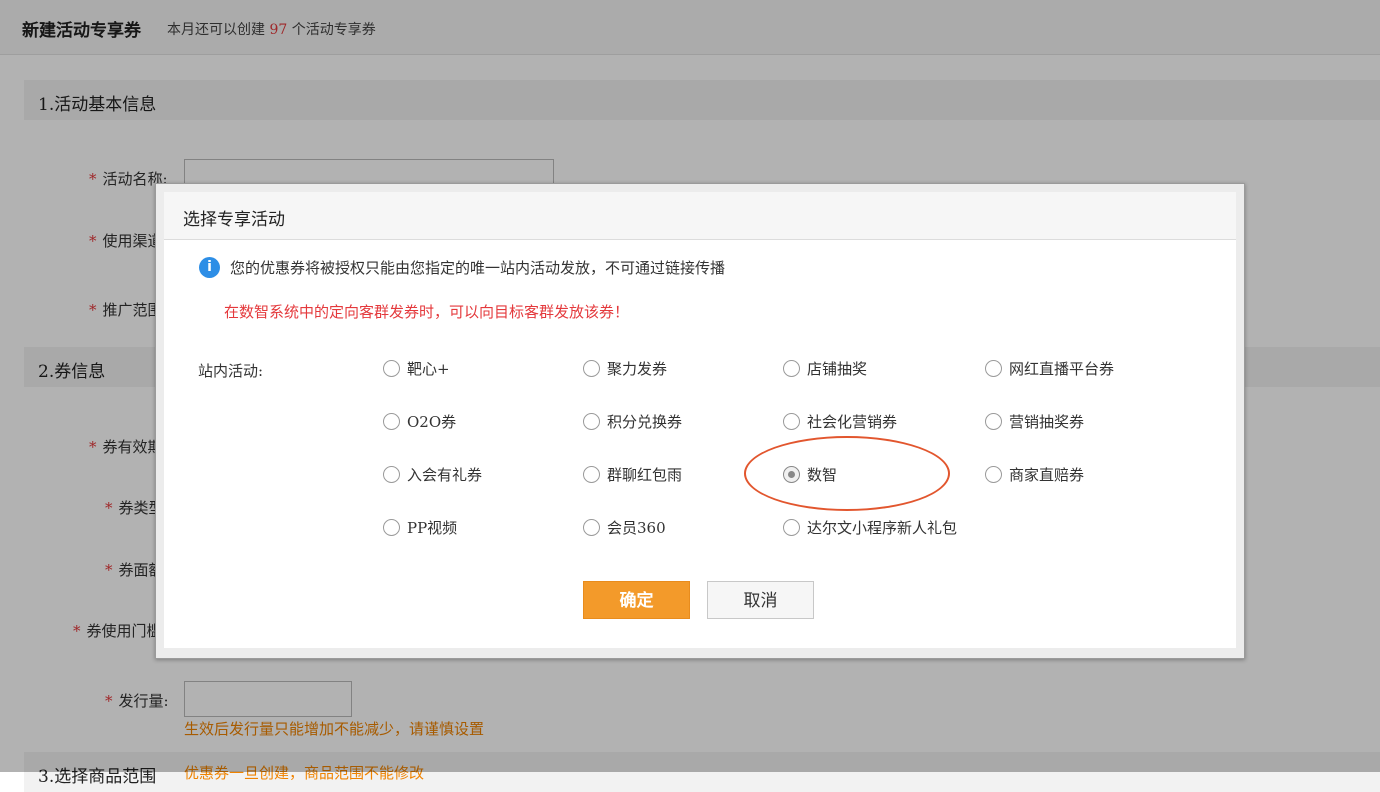 The image size is (1380, 792). What do you see at coordinates (1034, 474) in the screenshot?
I see `option-merchant-compensation: 商家直赔券` at bounding box center [1034, 474].